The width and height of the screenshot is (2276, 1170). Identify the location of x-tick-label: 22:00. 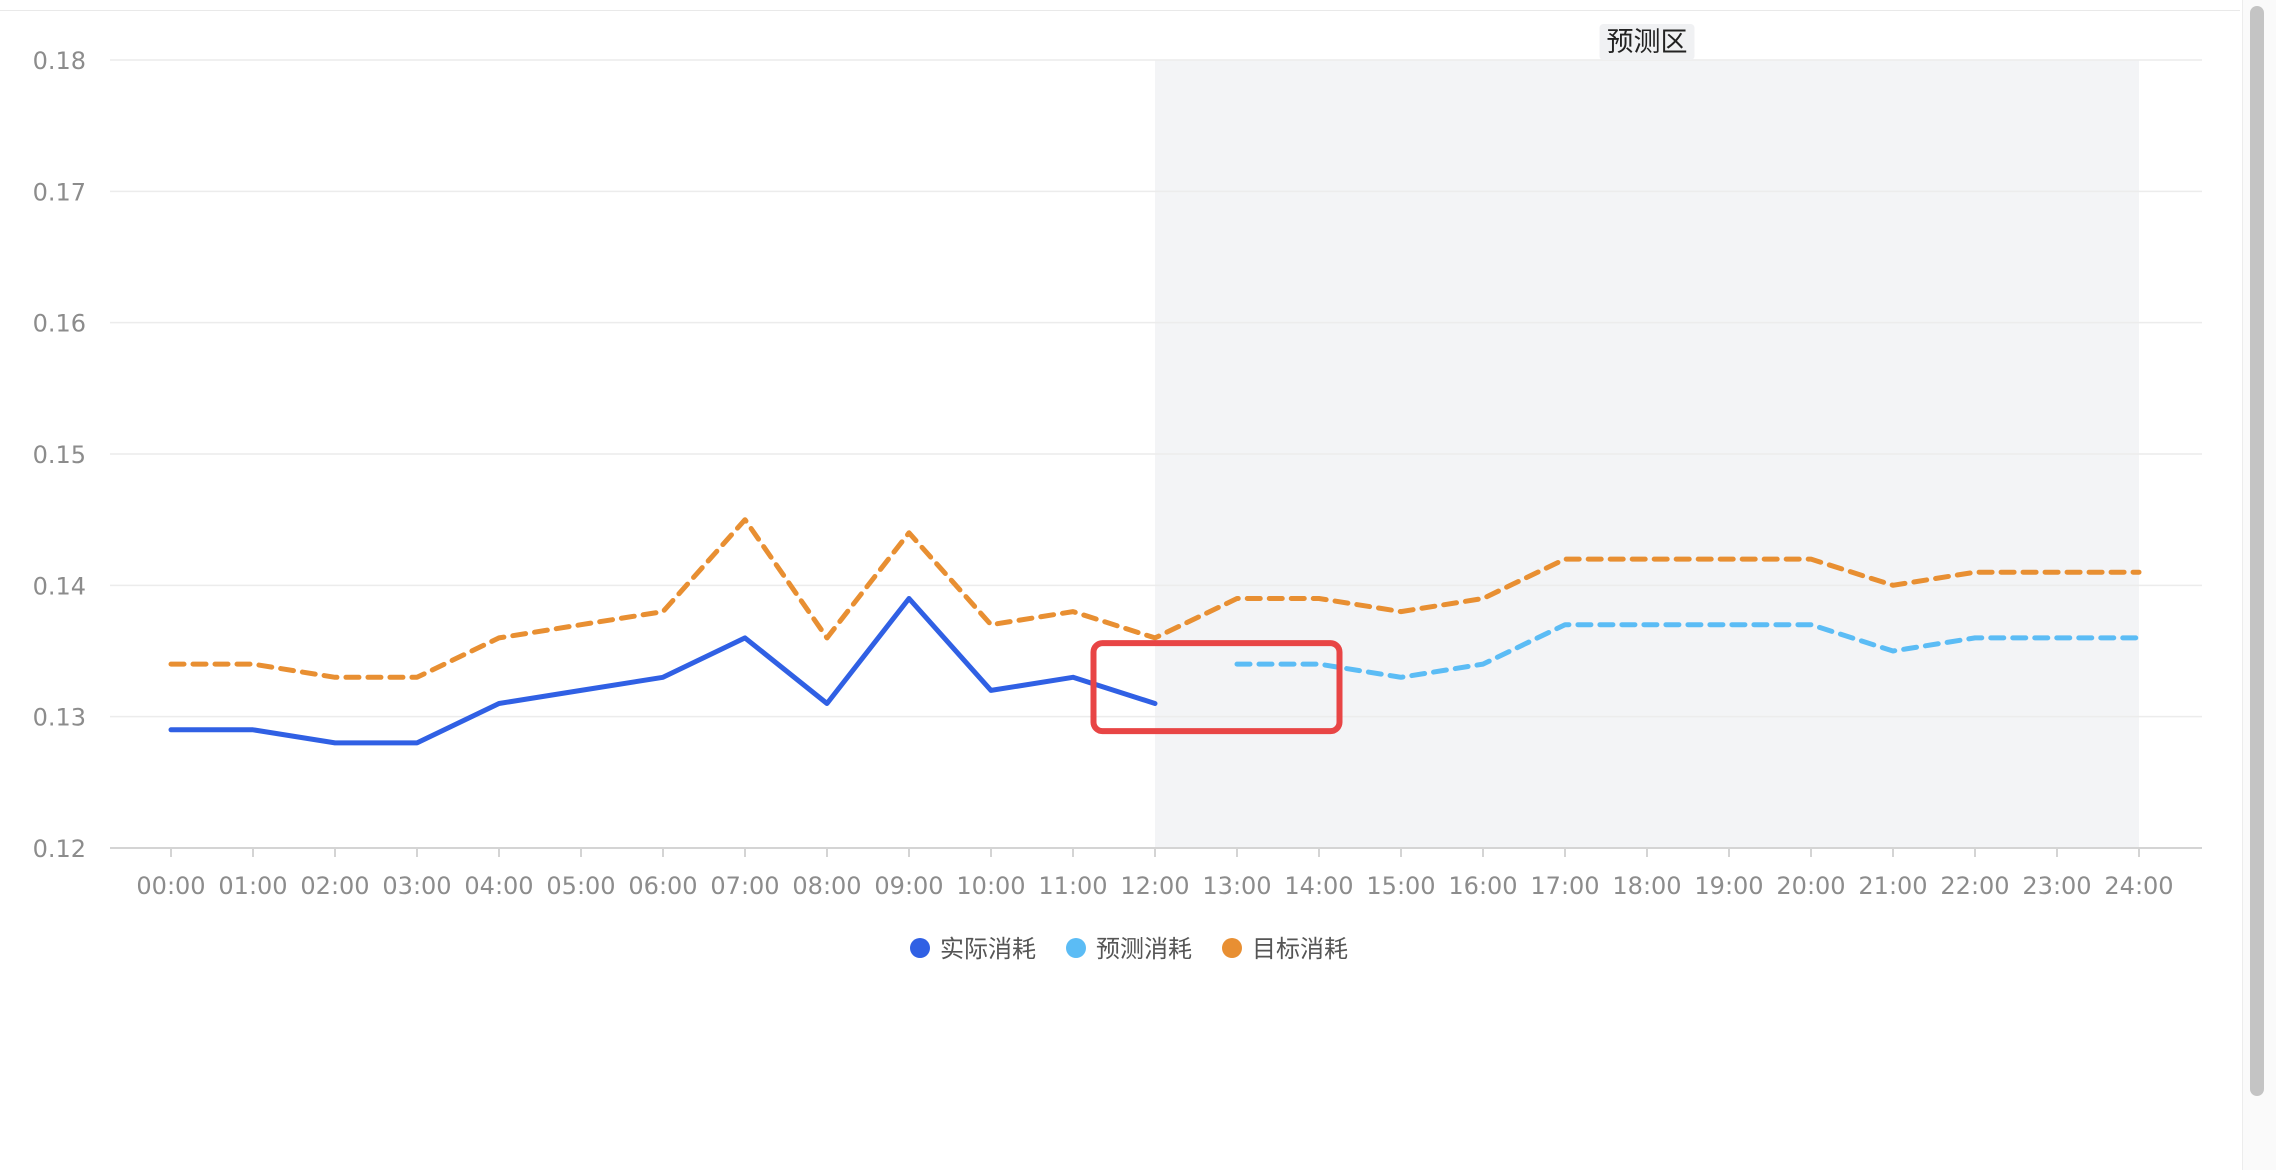
(1974, 886).